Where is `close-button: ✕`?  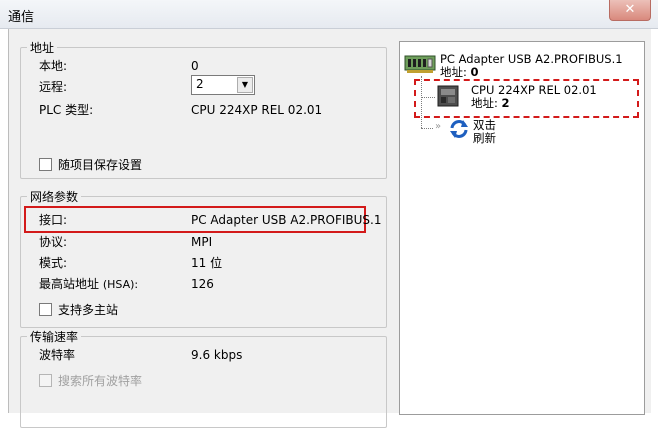
close-button: ✕ is located at coordinates (630, 10).